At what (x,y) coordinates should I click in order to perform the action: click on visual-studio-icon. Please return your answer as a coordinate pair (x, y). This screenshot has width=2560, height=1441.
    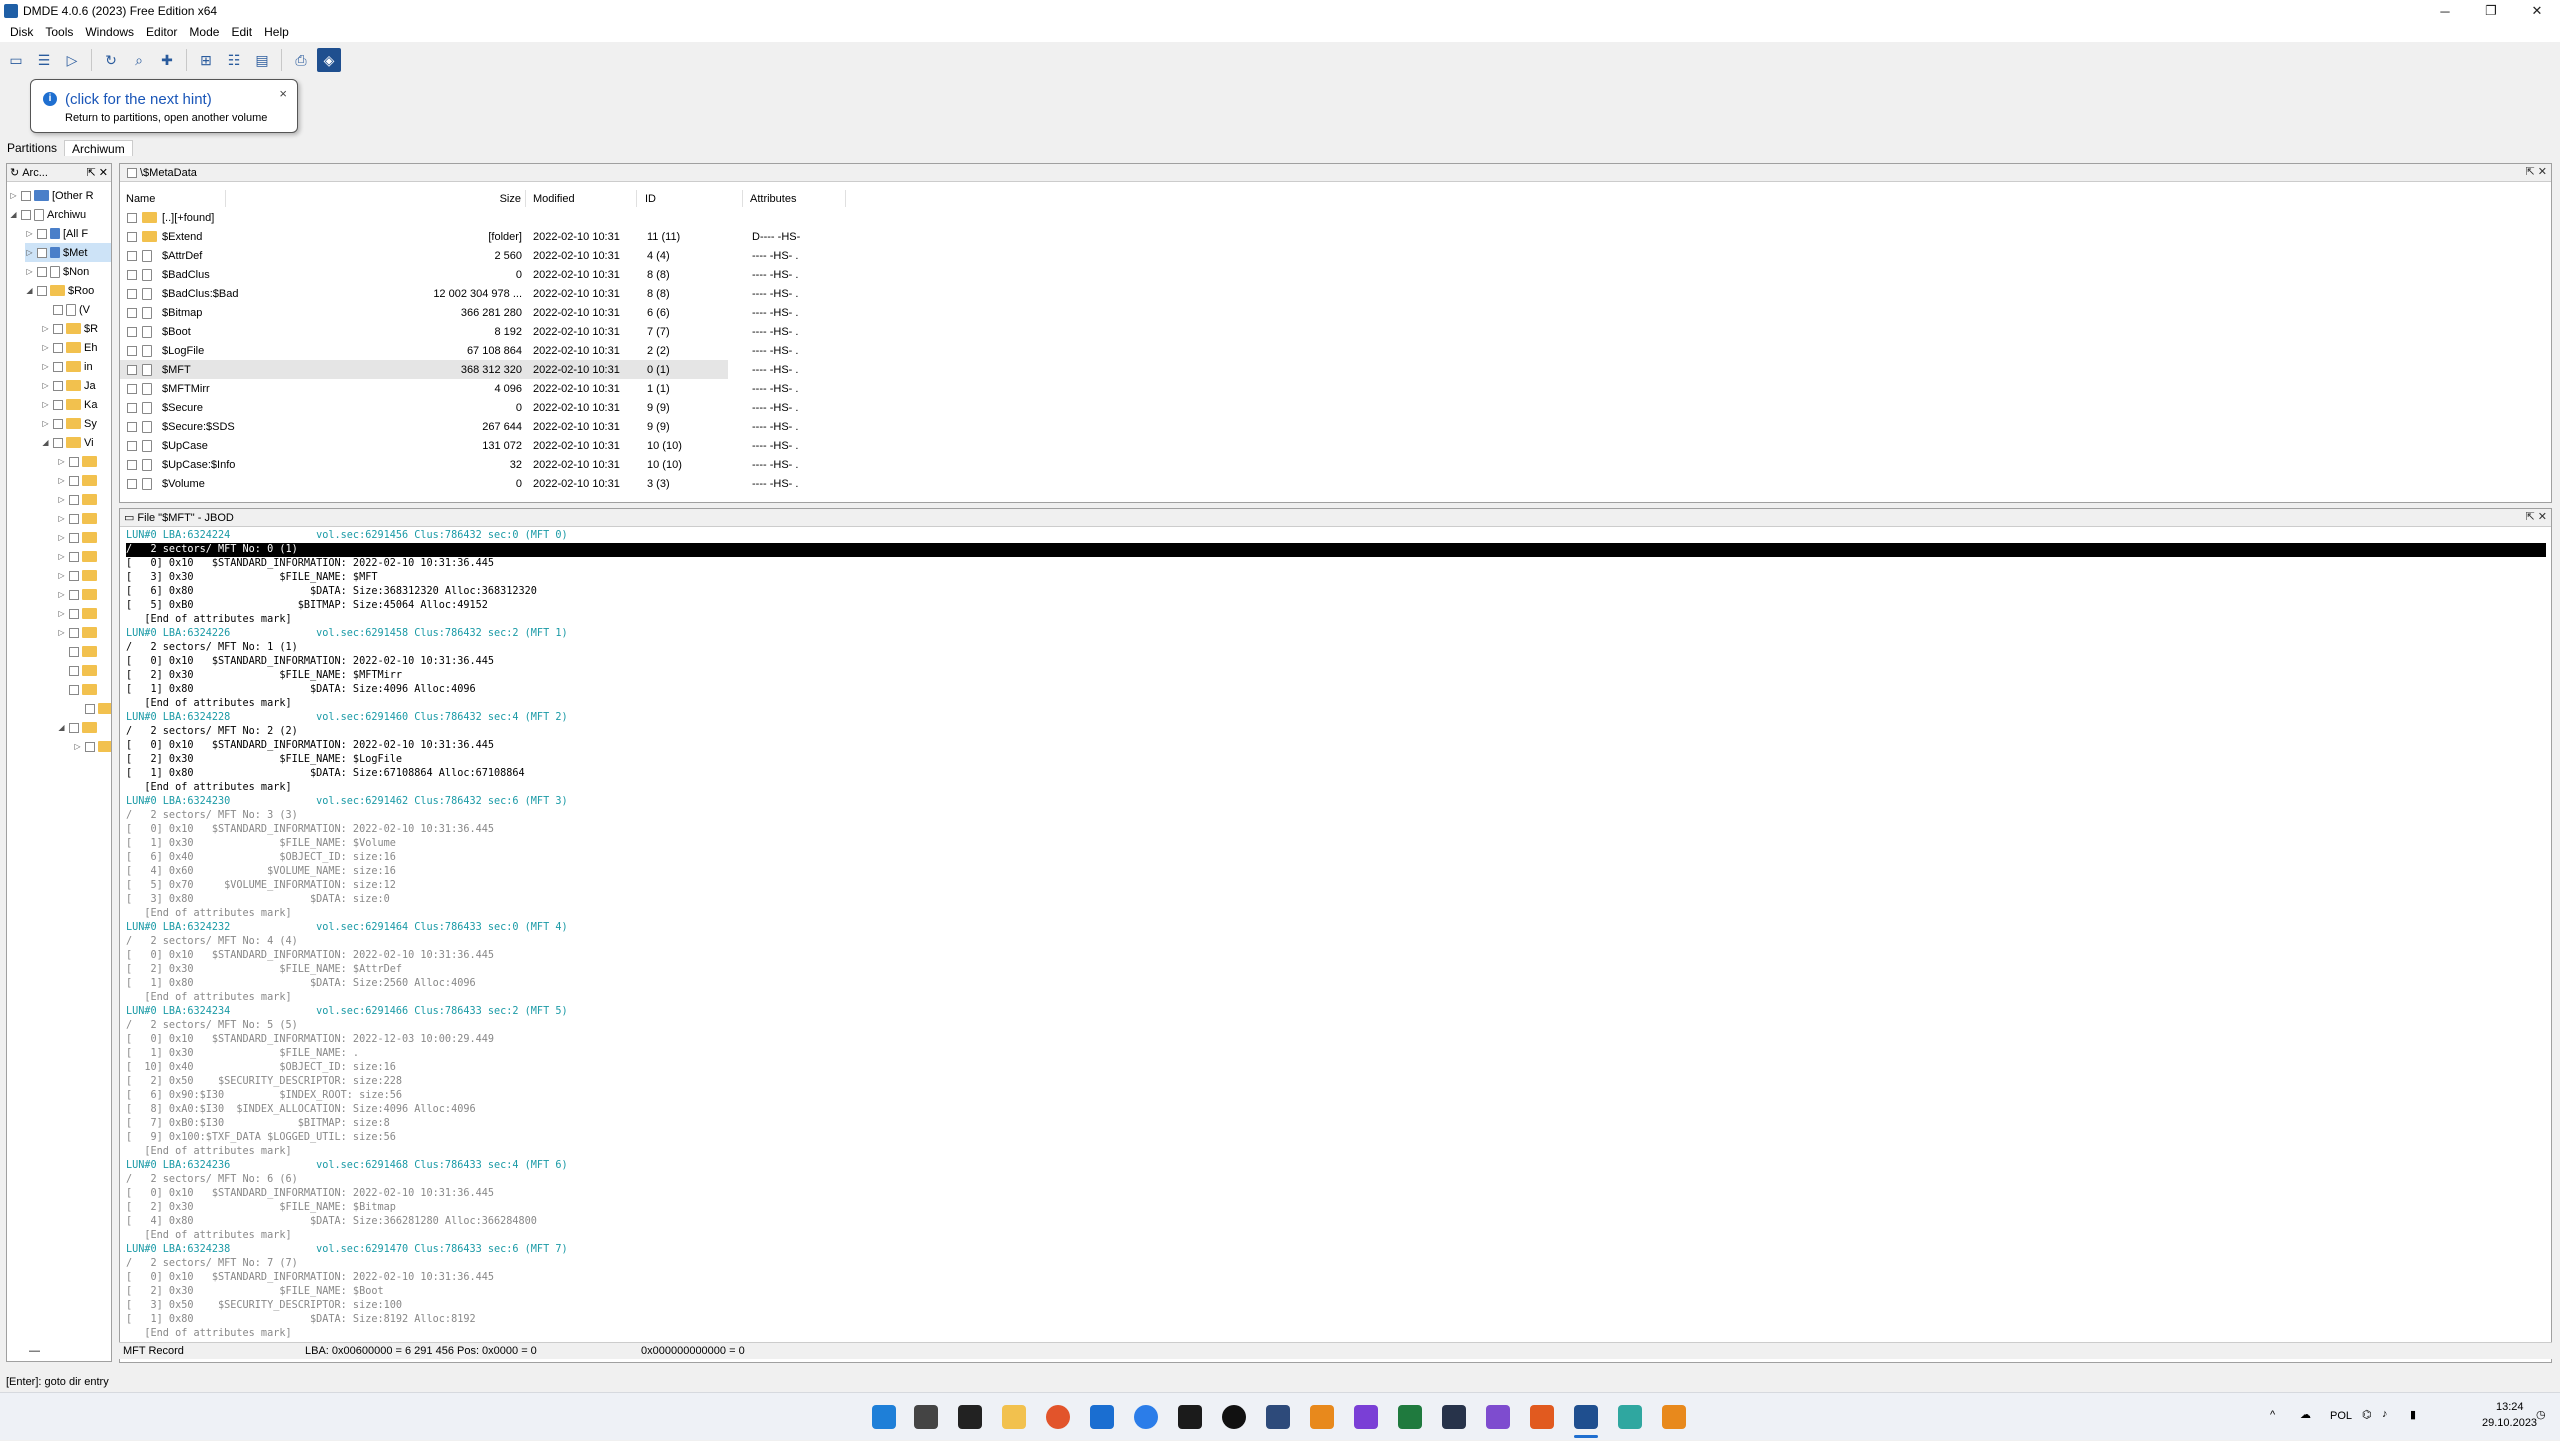
    Looking at the image, I should click on (1498, 1417).